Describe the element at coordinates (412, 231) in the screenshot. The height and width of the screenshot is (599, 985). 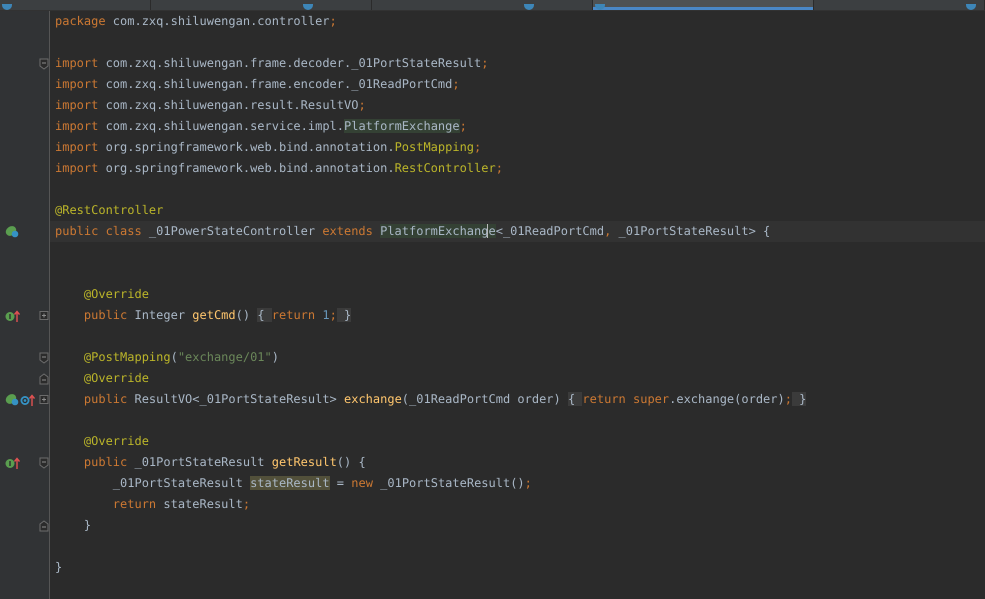
I see `code-line: public class _01PowerStateController extends PlatformExchange<_01ReadPortCmd, _01PortStateResult> {` at that location.